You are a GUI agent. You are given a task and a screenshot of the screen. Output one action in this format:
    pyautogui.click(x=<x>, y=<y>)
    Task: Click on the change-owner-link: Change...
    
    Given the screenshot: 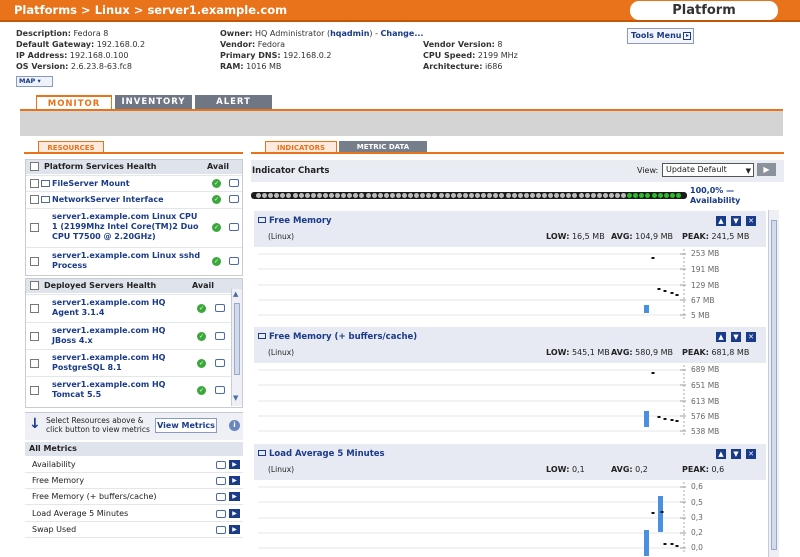 What is the action you would take?
    pyautogui.click(x=402, y=33)
    